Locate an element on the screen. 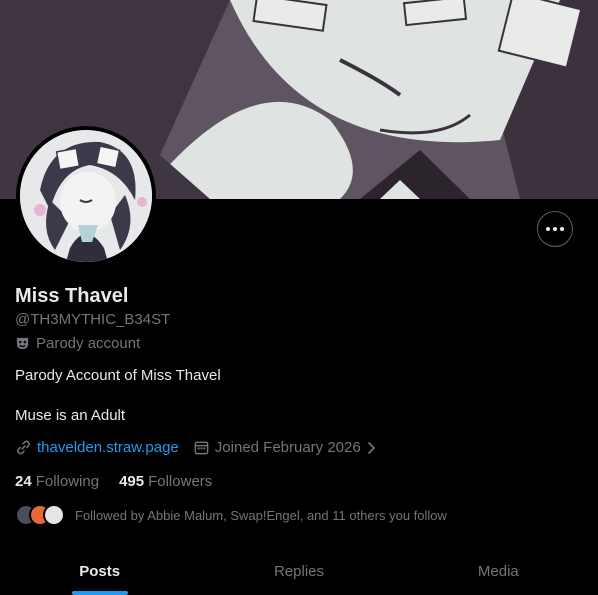  followers-link: 495 Followers is located at coordinates (165, 481).